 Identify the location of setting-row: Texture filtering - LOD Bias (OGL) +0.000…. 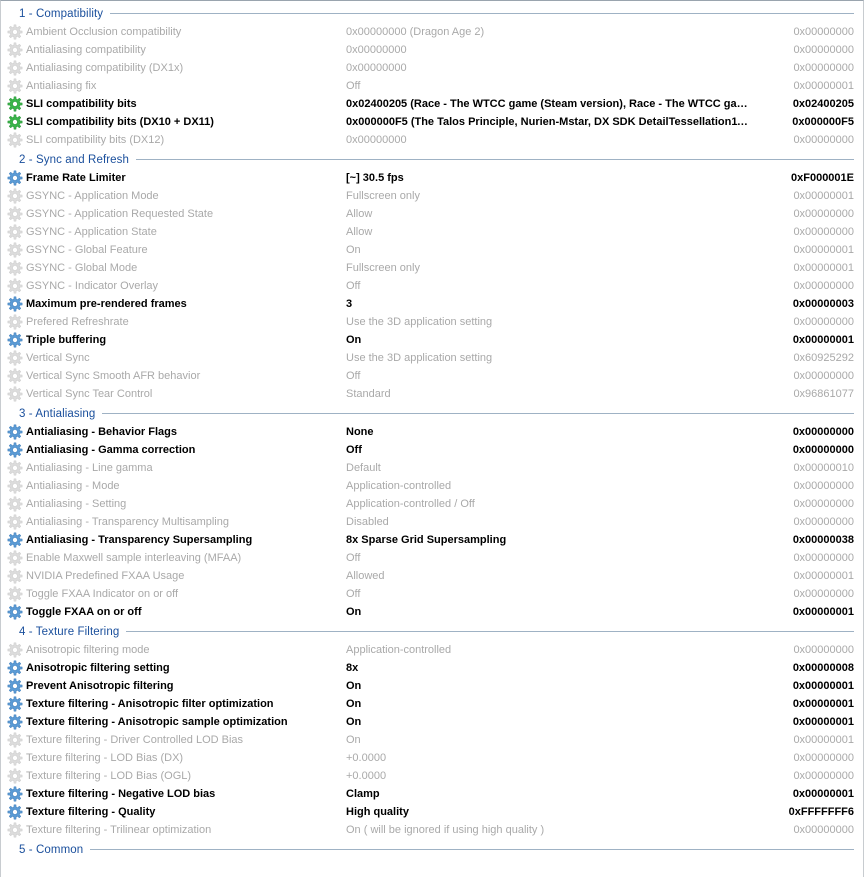
(432, 776).